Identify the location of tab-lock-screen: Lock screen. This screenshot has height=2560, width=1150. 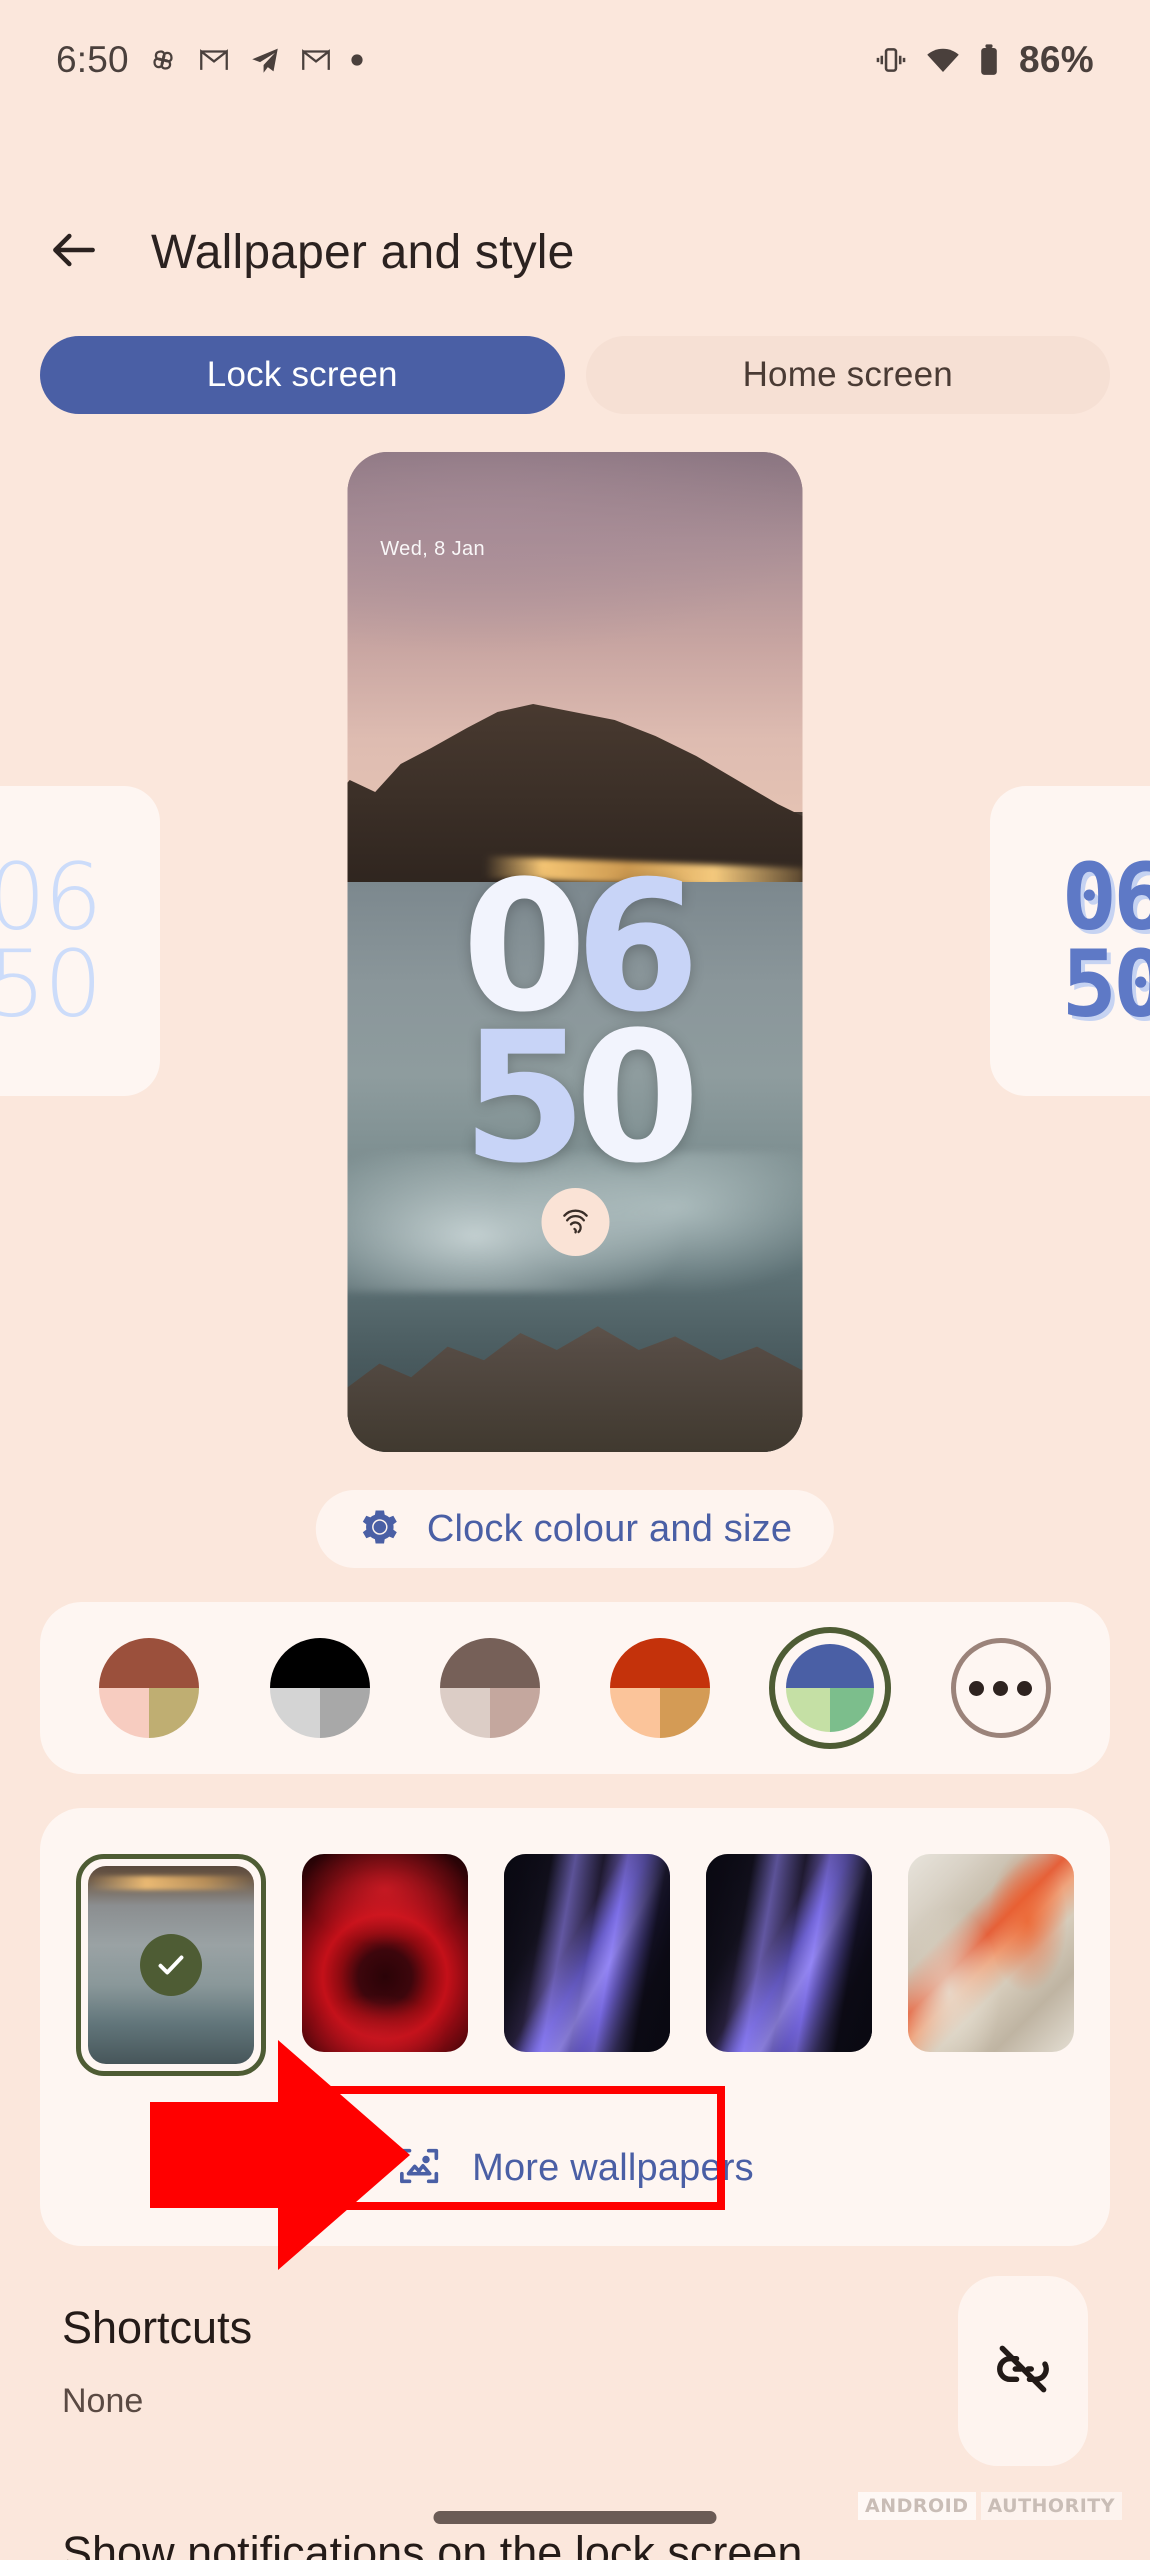
(302, 375).